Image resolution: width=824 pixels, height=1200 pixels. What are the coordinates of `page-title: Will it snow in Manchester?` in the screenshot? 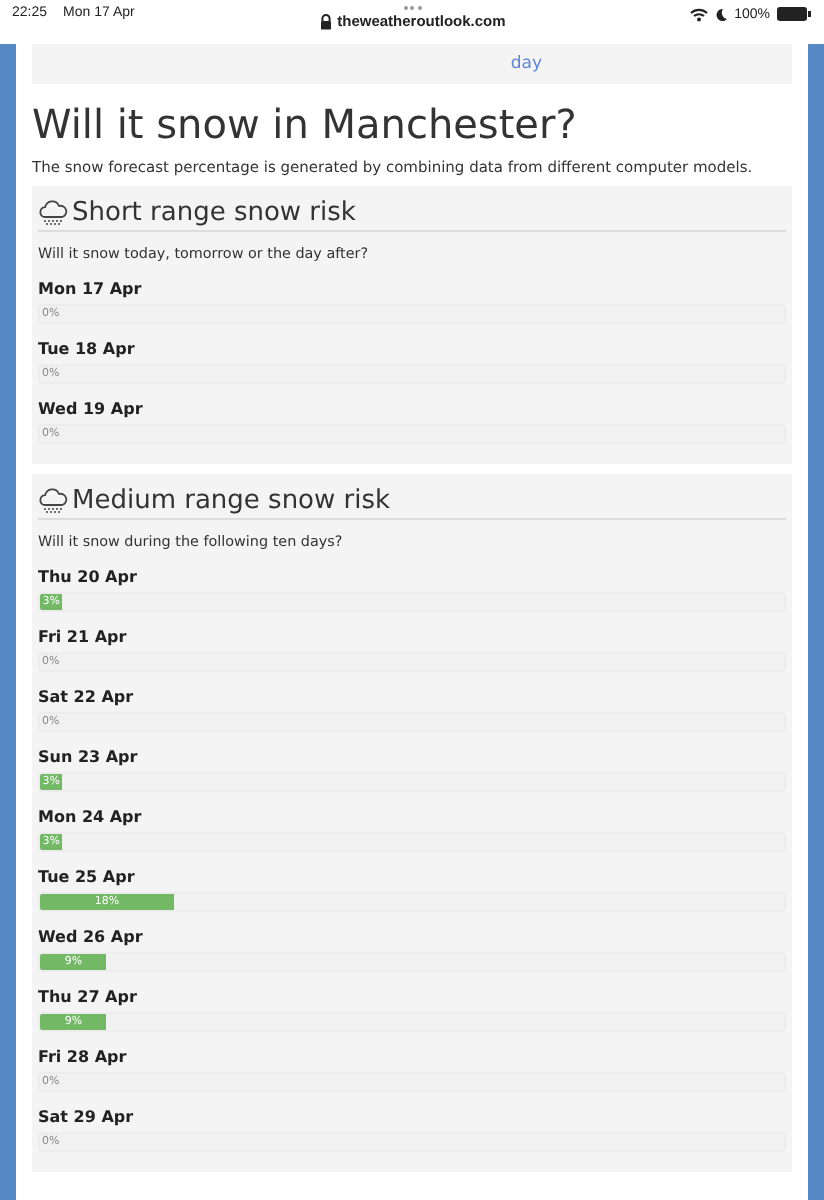 It's located at (305, 124).